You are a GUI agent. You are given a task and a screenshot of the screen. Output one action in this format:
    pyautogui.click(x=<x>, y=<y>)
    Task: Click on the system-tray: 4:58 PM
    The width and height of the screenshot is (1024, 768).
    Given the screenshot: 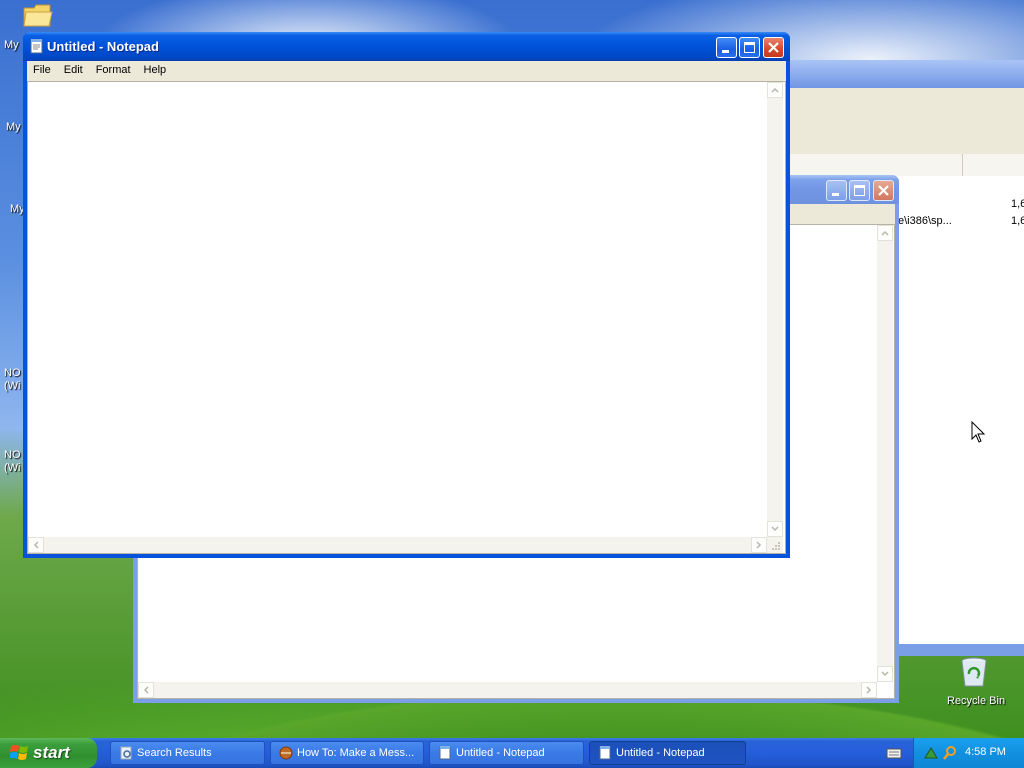 What is the action you would take?
    pyautogui.click(x=968, y=753)
    